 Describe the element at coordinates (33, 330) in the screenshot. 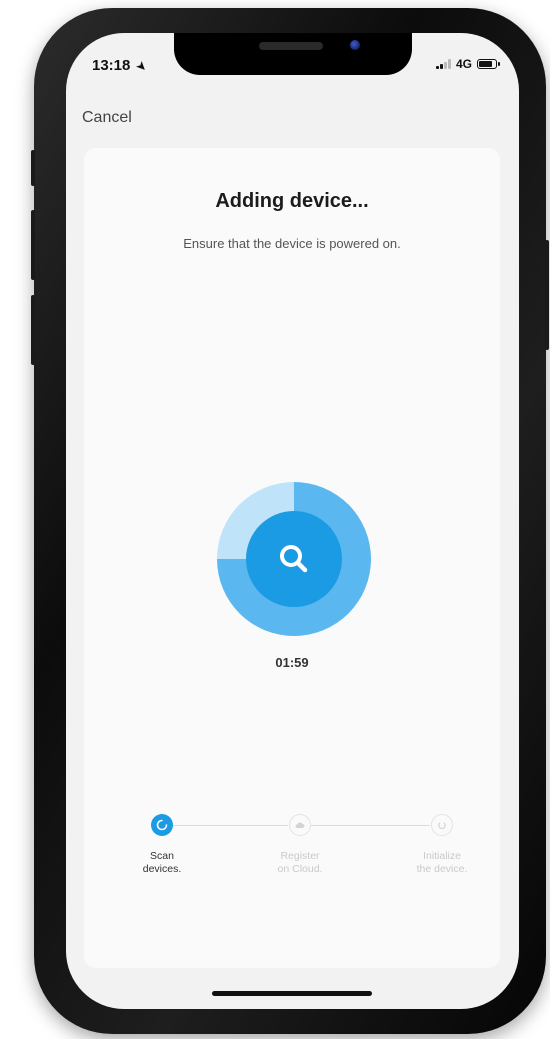

I see `volume-down-button` at that location.